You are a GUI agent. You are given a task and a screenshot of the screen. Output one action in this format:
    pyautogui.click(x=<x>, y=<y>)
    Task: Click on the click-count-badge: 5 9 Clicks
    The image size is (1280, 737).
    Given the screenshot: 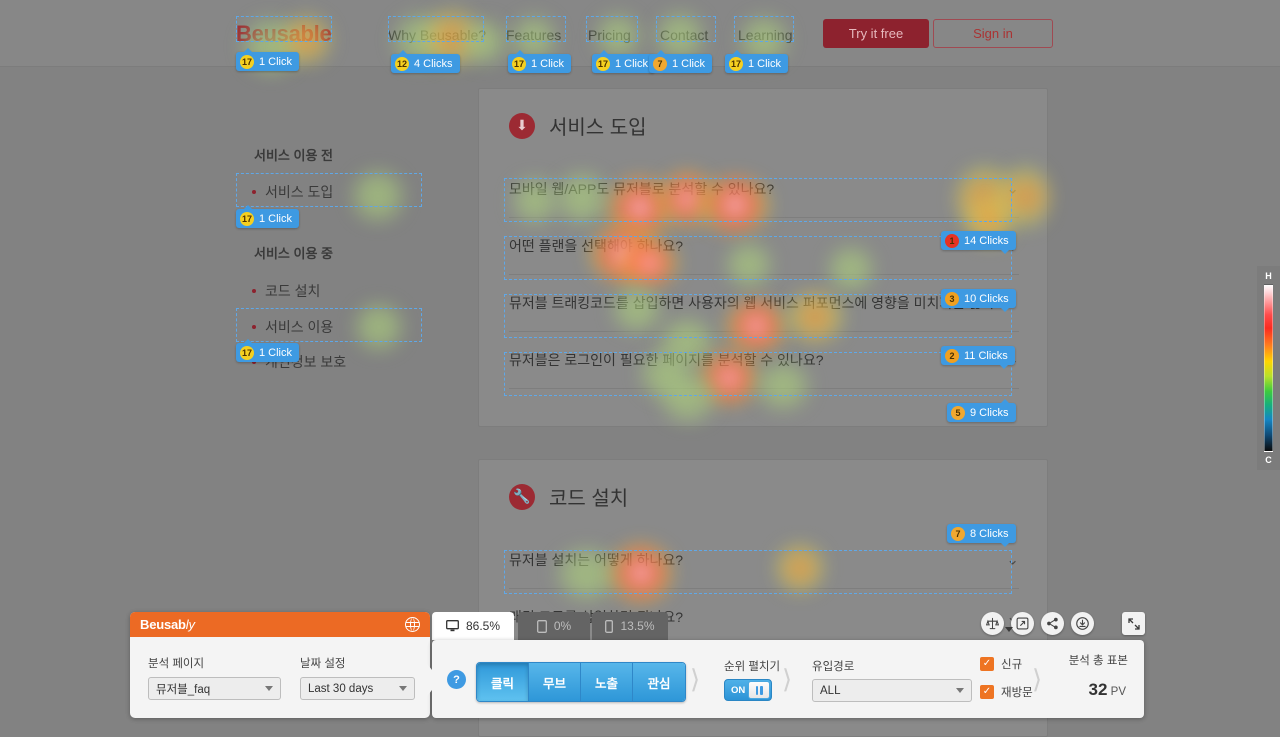 What is the action you would take?
    pyautogui.click(x=981, y=410)
    